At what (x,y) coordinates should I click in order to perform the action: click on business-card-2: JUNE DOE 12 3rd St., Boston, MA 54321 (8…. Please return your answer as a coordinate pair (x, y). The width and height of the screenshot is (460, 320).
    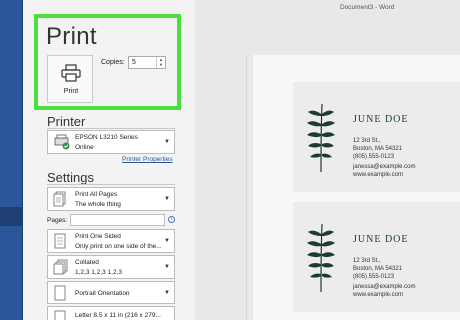
    Looking at the image, I should click on (376, 257).